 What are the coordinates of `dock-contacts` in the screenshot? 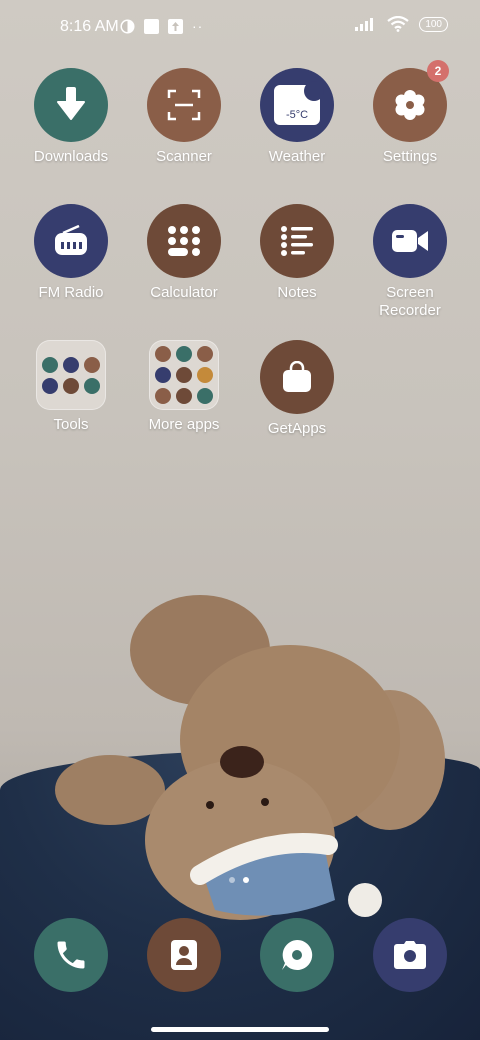 It's located at (184, 955).